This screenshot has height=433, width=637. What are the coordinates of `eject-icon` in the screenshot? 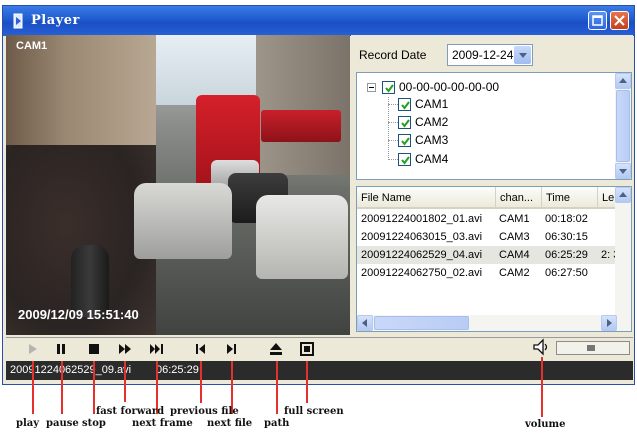 It's located at (276, 349).